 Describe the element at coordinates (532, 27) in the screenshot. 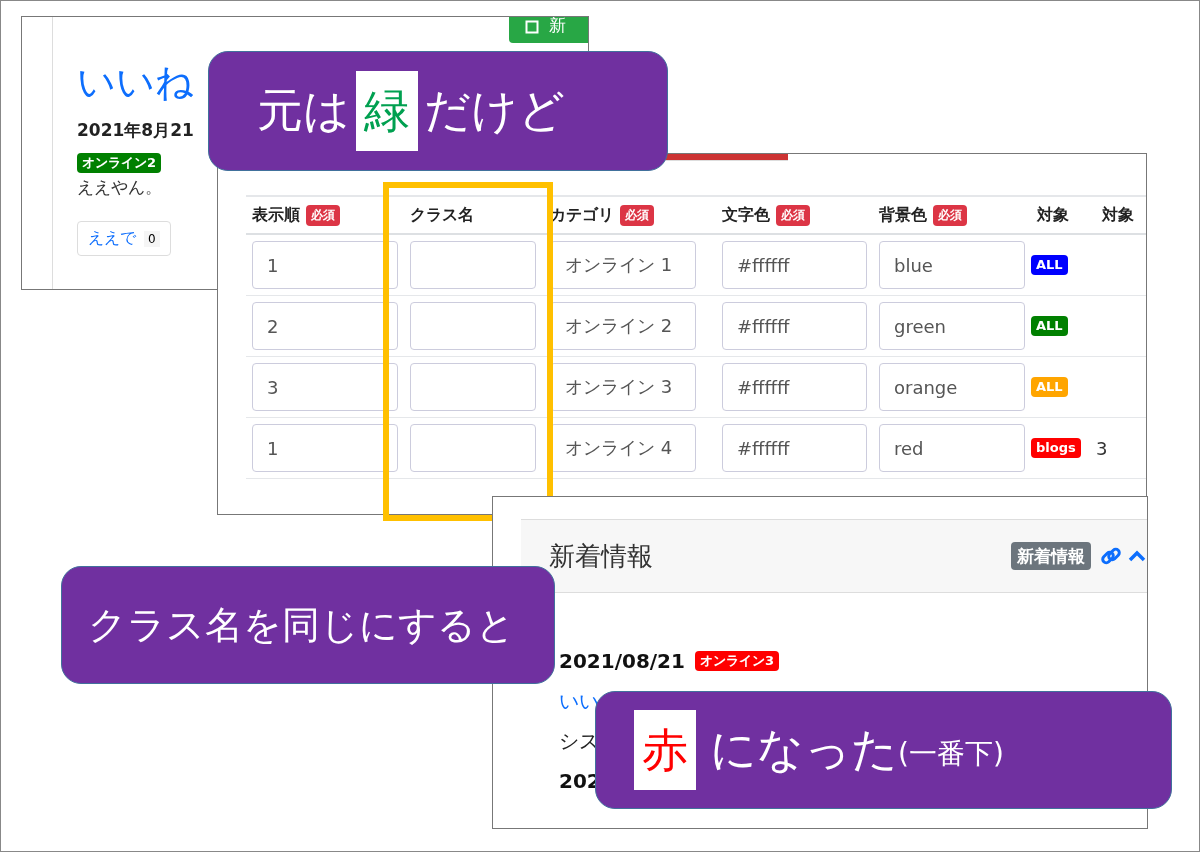

I see `document-icon` at that location.